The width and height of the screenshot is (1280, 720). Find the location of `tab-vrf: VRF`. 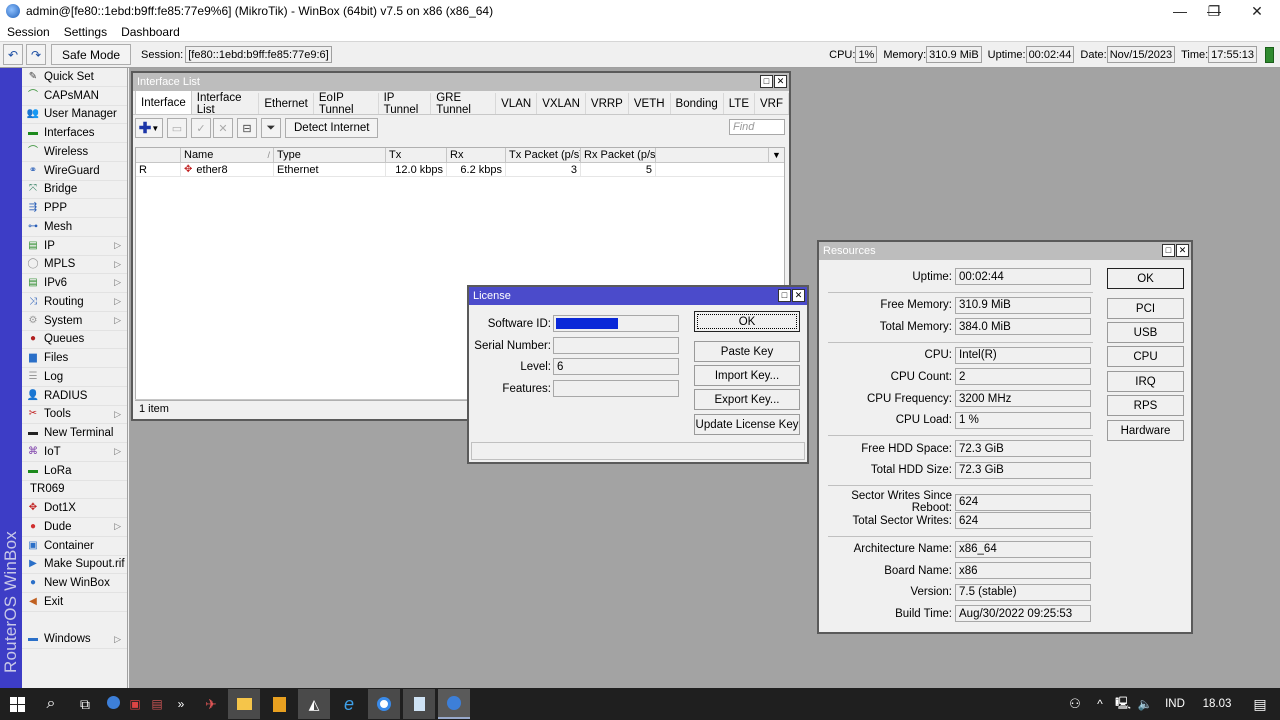

tab-vrf: VRF is located at coordinates (772, 103).